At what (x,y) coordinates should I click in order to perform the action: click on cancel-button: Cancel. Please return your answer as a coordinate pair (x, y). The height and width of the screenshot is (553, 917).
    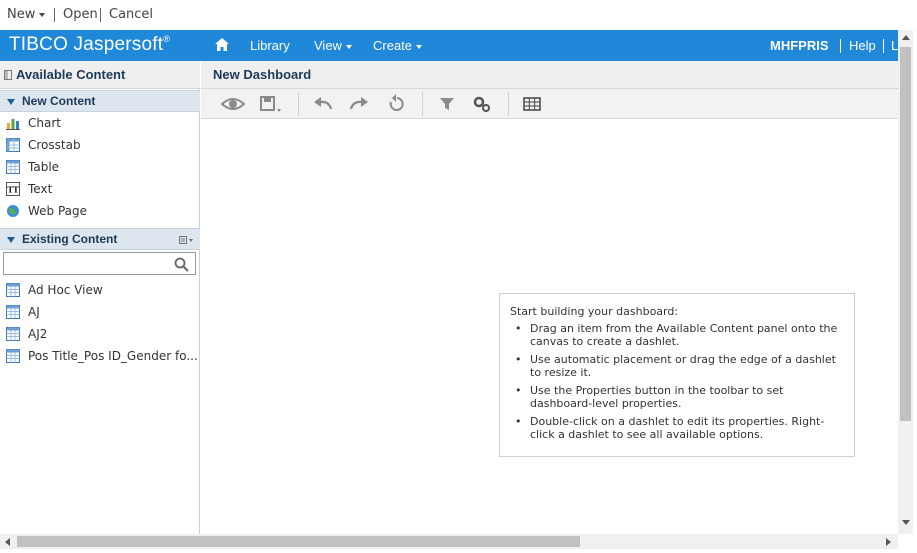
    Looking at the image, I should click on (131, 14).